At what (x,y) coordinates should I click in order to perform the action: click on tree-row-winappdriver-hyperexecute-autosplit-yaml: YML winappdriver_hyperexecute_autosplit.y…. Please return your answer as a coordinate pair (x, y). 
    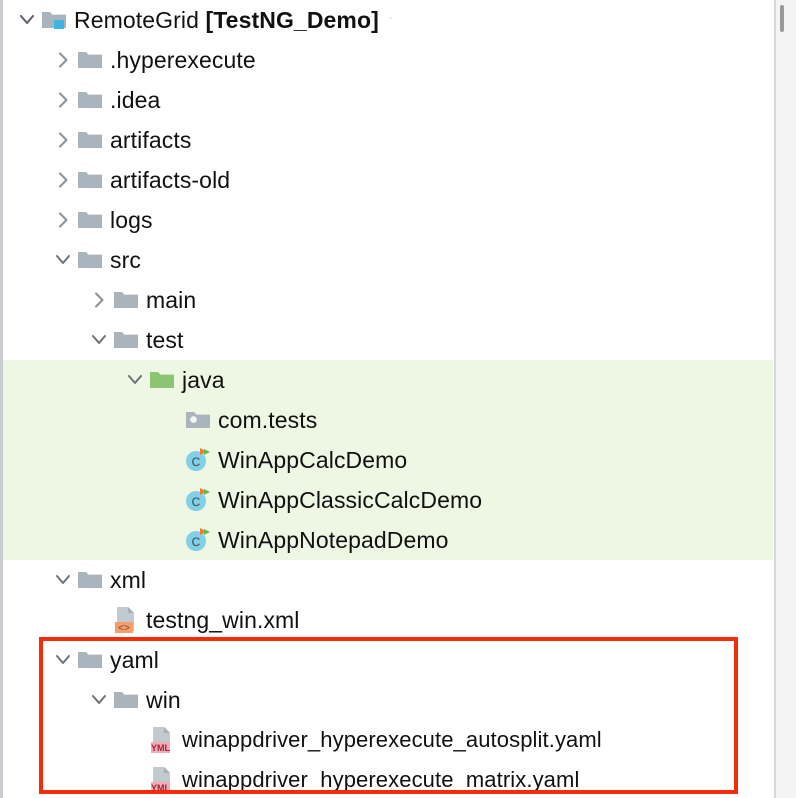
    Looking at the image, I should click on (388, 740).